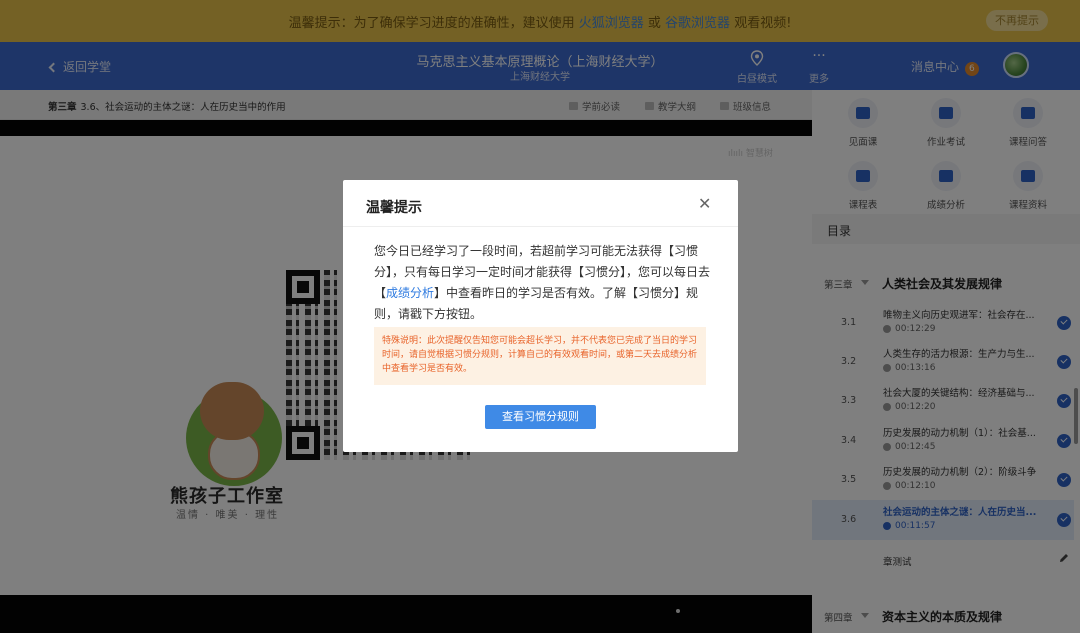  Describe the element at coordinates (410, 293) in the screenshot. I see `grade-analysis-link: 成绩分析` at that location.